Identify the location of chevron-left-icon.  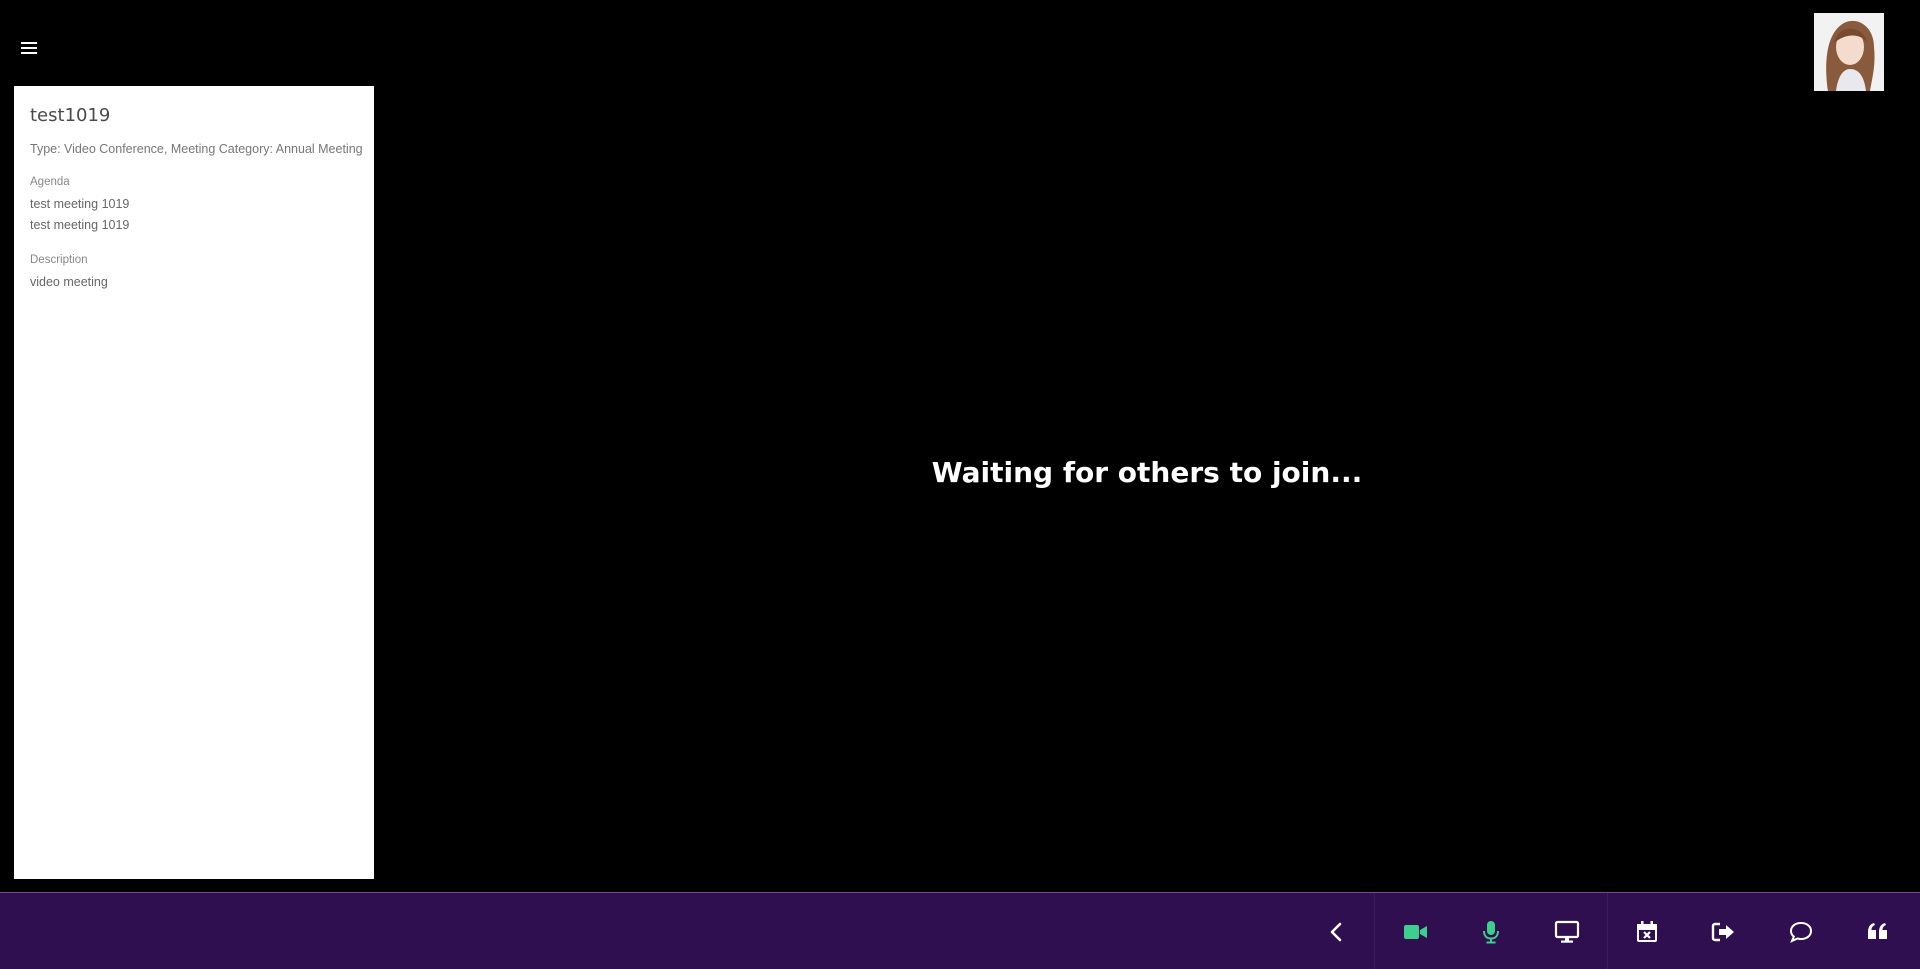
(1336, 931).